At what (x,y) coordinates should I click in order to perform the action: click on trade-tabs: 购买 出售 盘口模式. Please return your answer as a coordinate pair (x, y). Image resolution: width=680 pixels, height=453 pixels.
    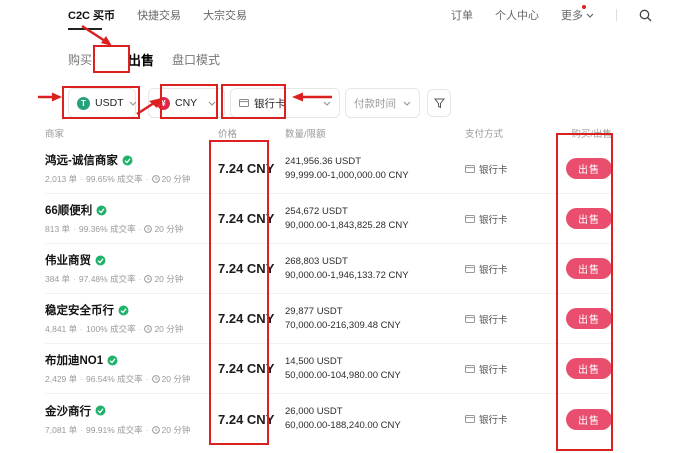
    Looking at the image, I should click on (157, 59).